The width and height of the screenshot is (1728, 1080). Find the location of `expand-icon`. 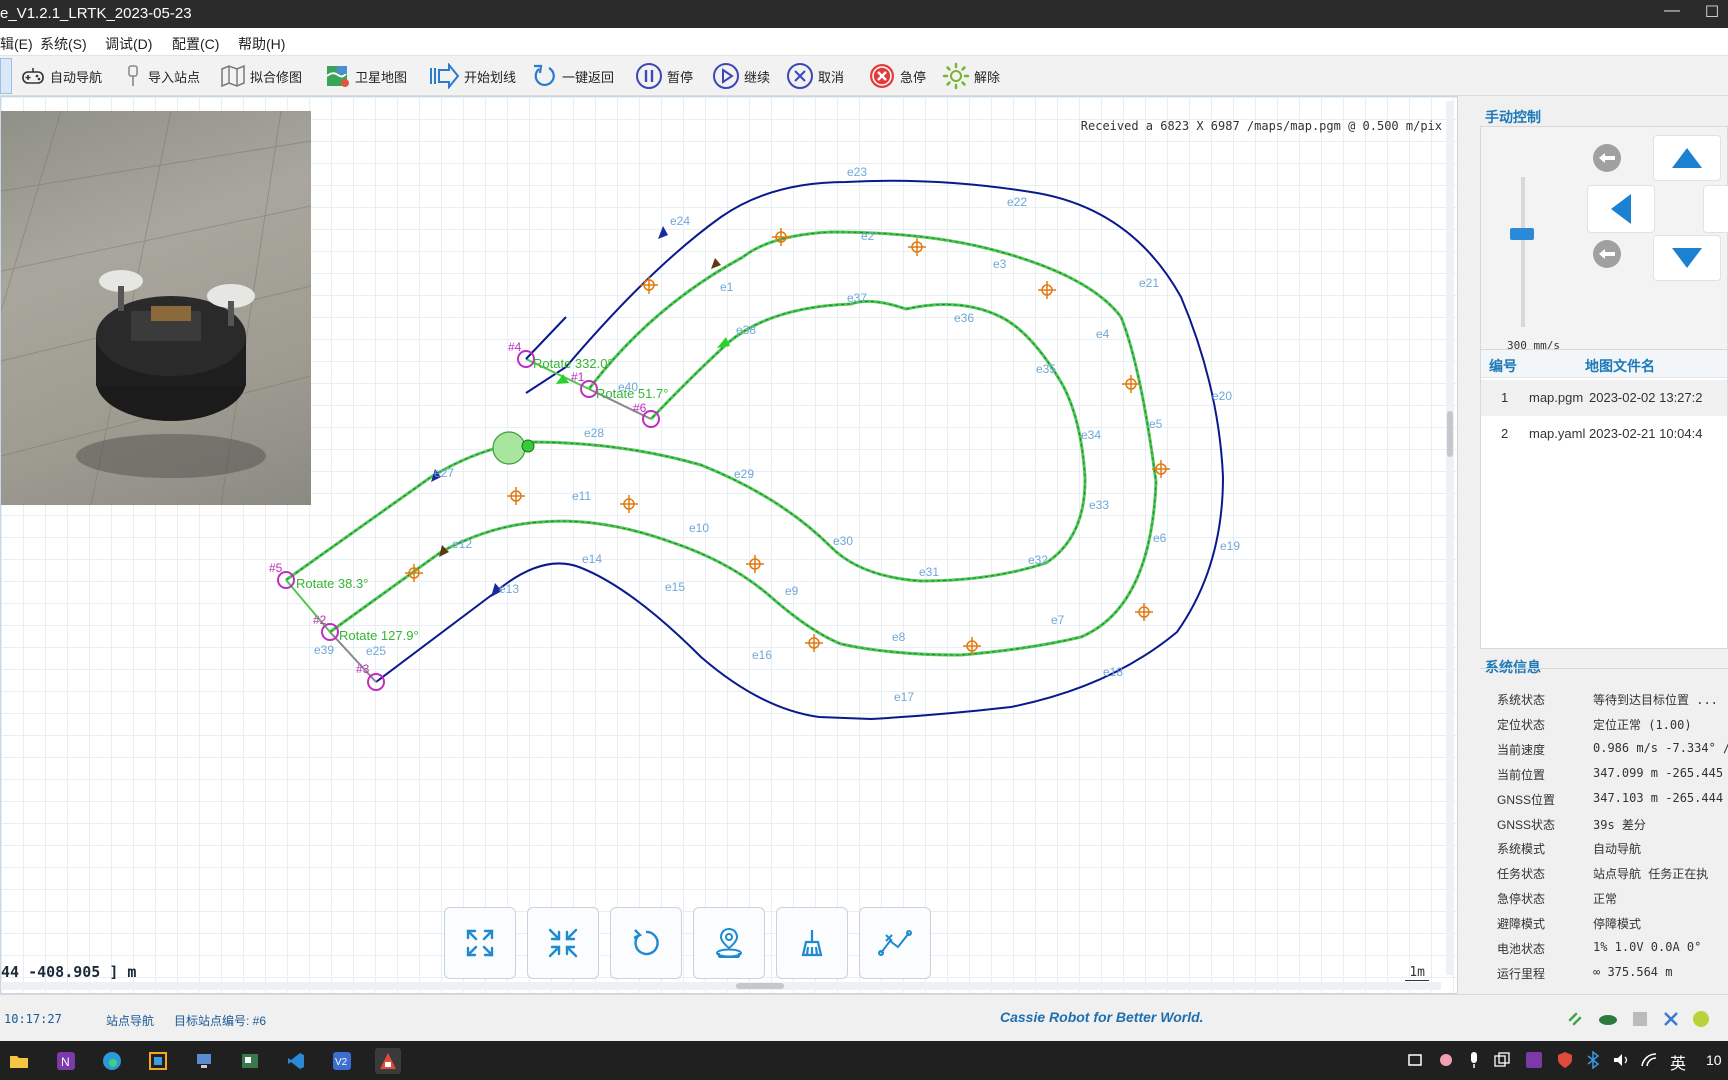

expand-icon is located at coordinates (480, 943).